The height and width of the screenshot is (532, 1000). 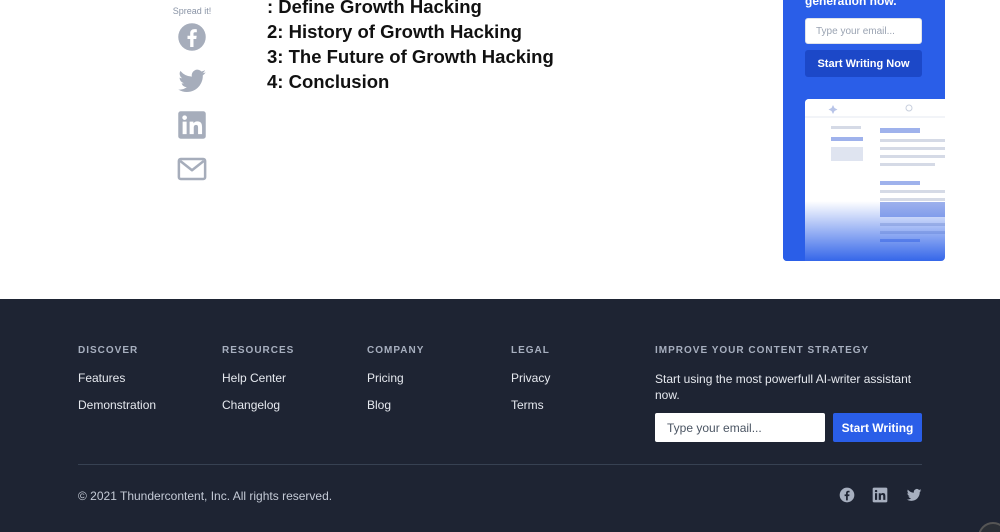 What do you see at coordinates (410, 81) in the screenshot?
I see `toc-item-conclusion: 4: Conclusion` at bounding box center [410, 81].